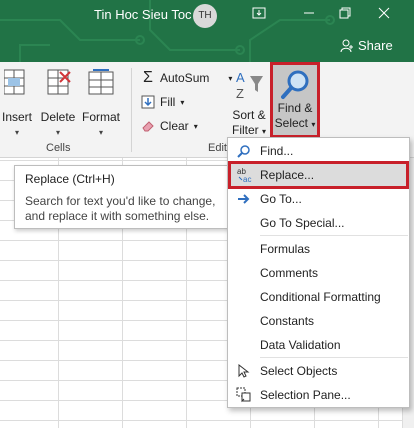  Describe the element at coordinates (259, 15) in the screenshot. I see `ribbon-display-options-icon` at that location.